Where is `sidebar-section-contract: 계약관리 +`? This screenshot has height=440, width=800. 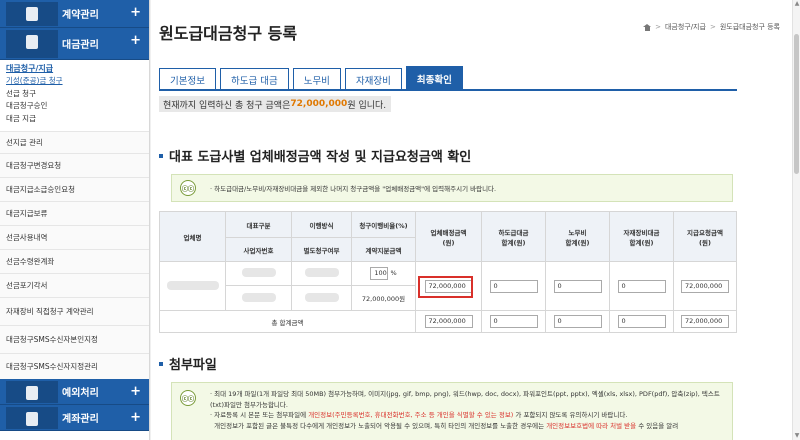 sidebar-section-contract: 계약관리 + is located at coordinates (74, 14).